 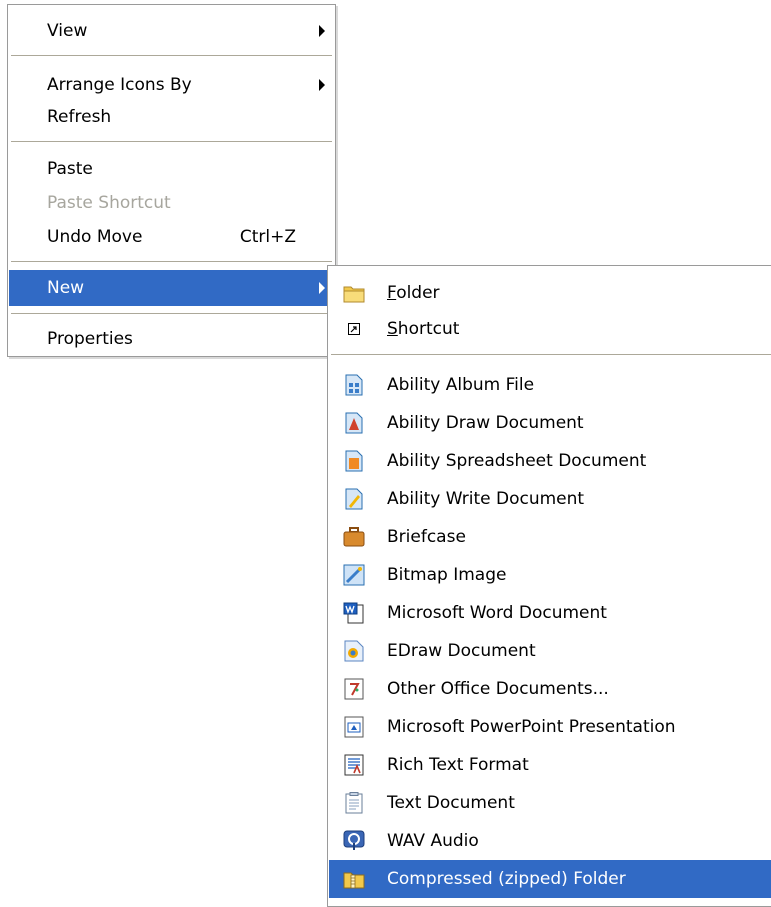 I want to click on menu-item-label: Arrange Icons By, so click(x=119, y=85).